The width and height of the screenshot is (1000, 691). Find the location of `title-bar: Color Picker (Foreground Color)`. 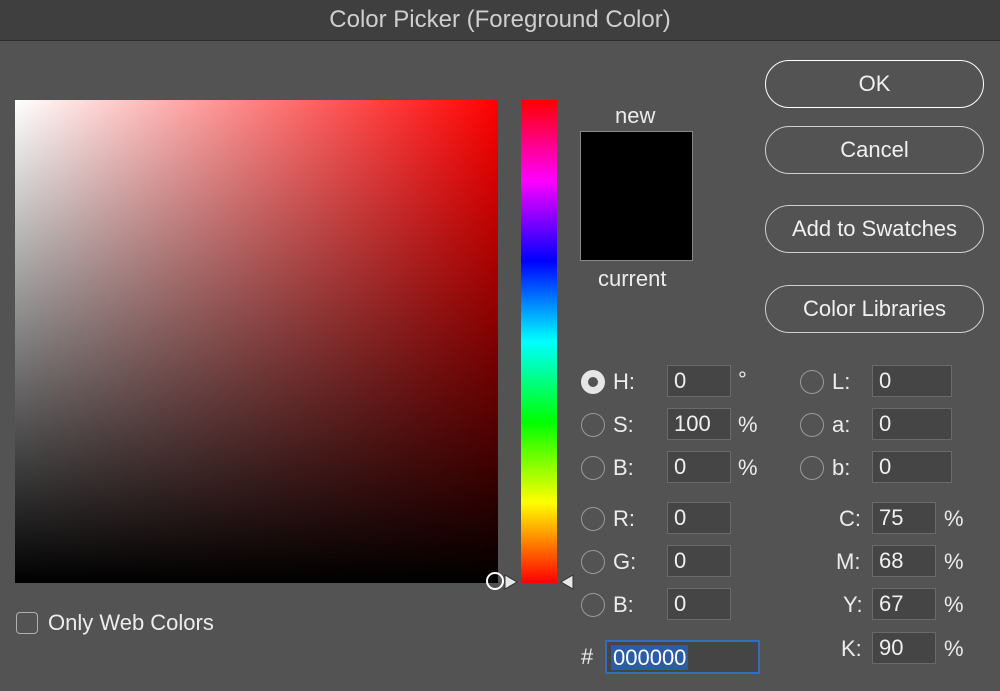

title-bar: Color Picker (Foreground Color) is located at coordinates (500, 20).